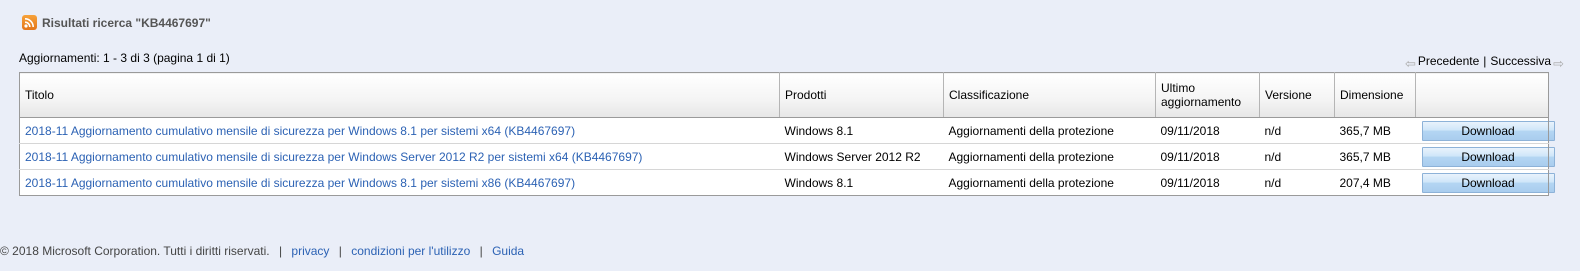  What do you see at coordinates (1558, 64) in the screenshot?
I see `arrow-right-icon: ⇨` at bounding box center [1558, 64].